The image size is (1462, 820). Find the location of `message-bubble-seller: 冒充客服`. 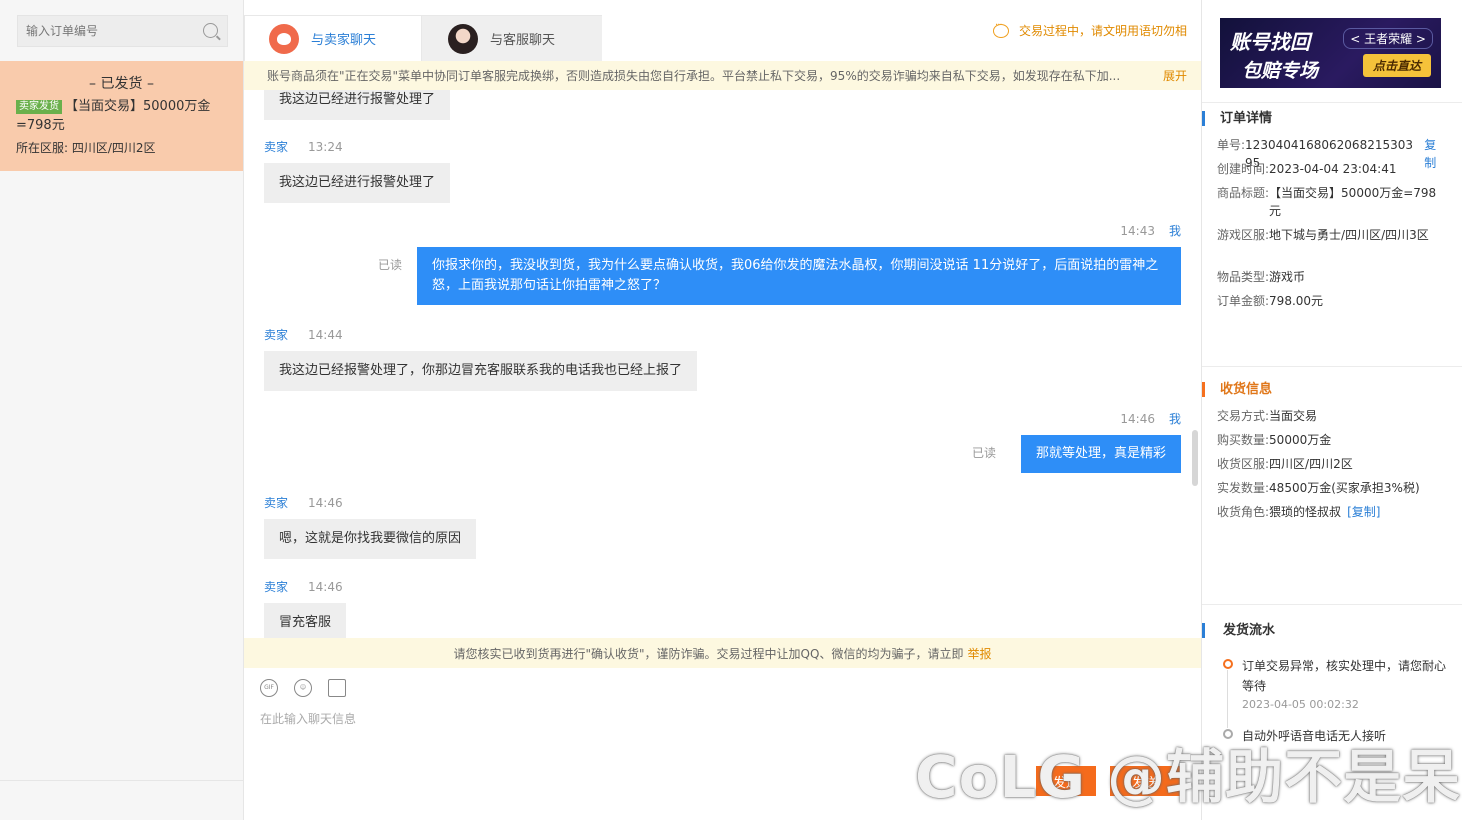

message-bubble-seller: 冒充客服 is located at coordinates (305, 620).